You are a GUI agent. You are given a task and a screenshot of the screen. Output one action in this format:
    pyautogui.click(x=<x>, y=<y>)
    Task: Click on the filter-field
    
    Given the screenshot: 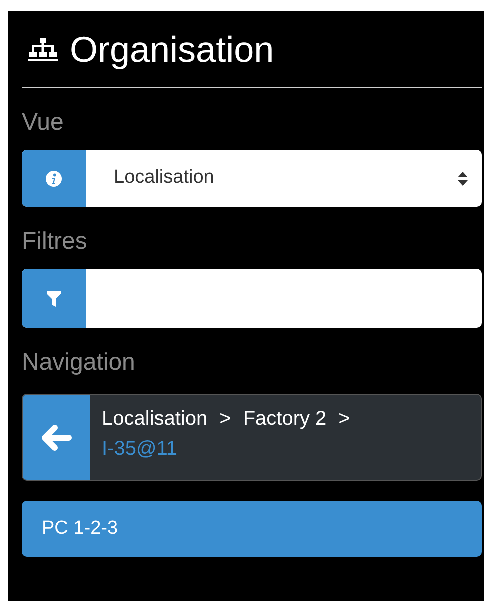 What is the action you would take?
    pyautogui.click(x=252, y=298)
    